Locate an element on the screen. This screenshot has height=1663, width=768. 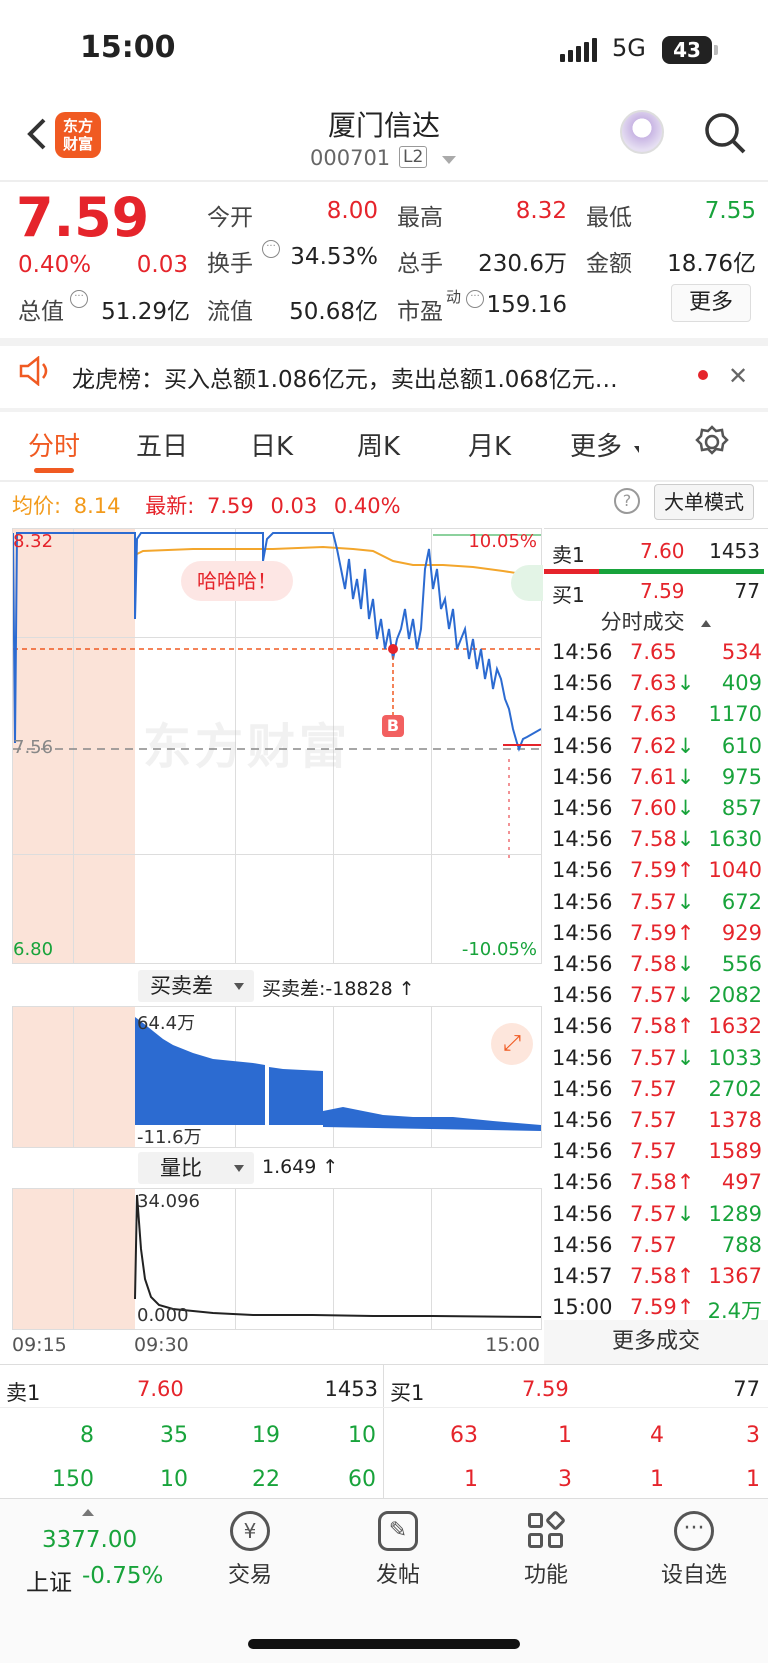
trade-volume: 497 is located at coordinates (741, 1182).